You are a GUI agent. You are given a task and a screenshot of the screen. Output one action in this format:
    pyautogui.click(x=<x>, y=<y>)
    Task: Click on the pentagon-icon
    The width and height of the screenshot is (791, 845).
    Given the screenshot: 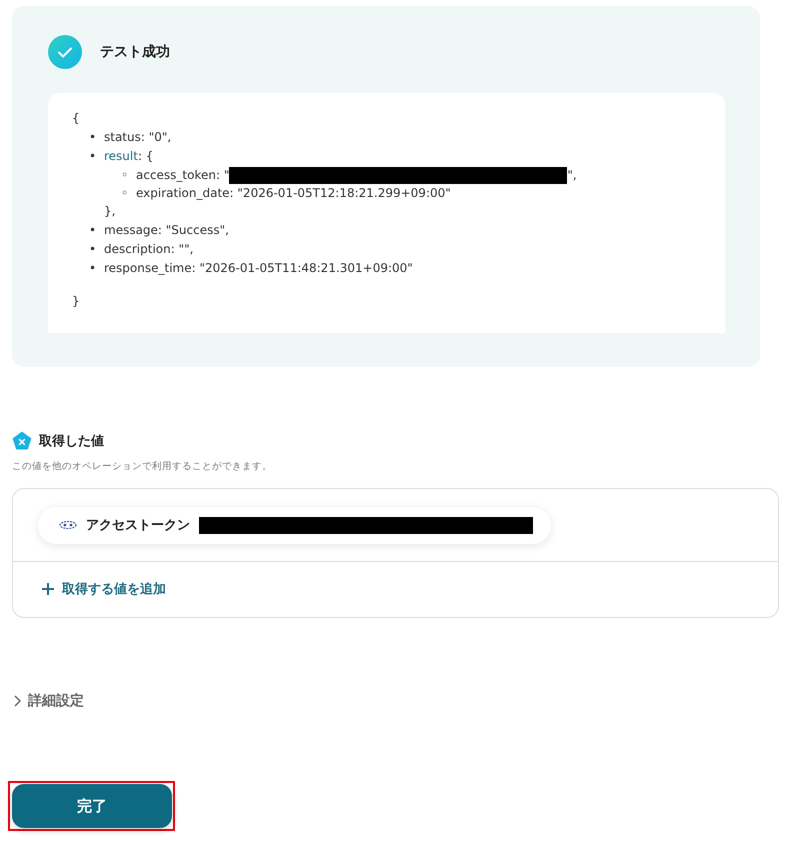 What is the action you would take?
    pyautogui.click(x=22, y=441)
    